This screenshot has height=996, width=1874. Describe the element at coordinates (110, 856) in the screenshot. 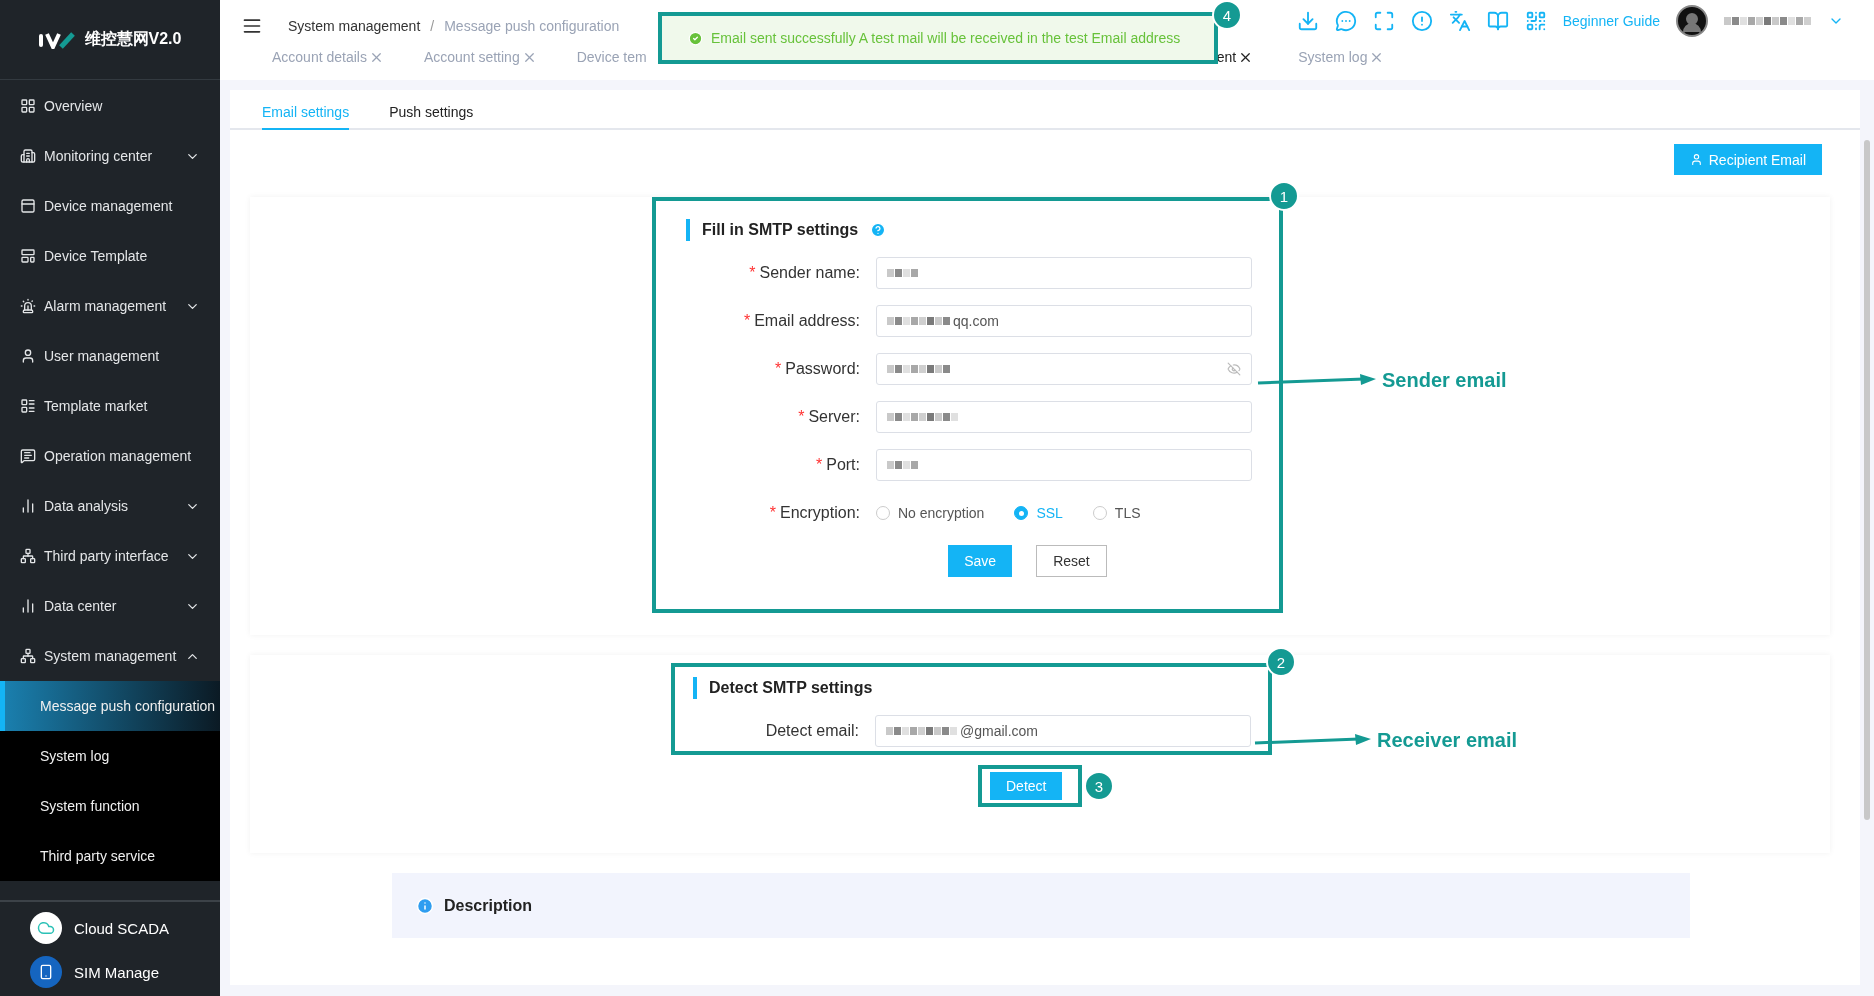

I see `submenu-item: Third party service` at that location.